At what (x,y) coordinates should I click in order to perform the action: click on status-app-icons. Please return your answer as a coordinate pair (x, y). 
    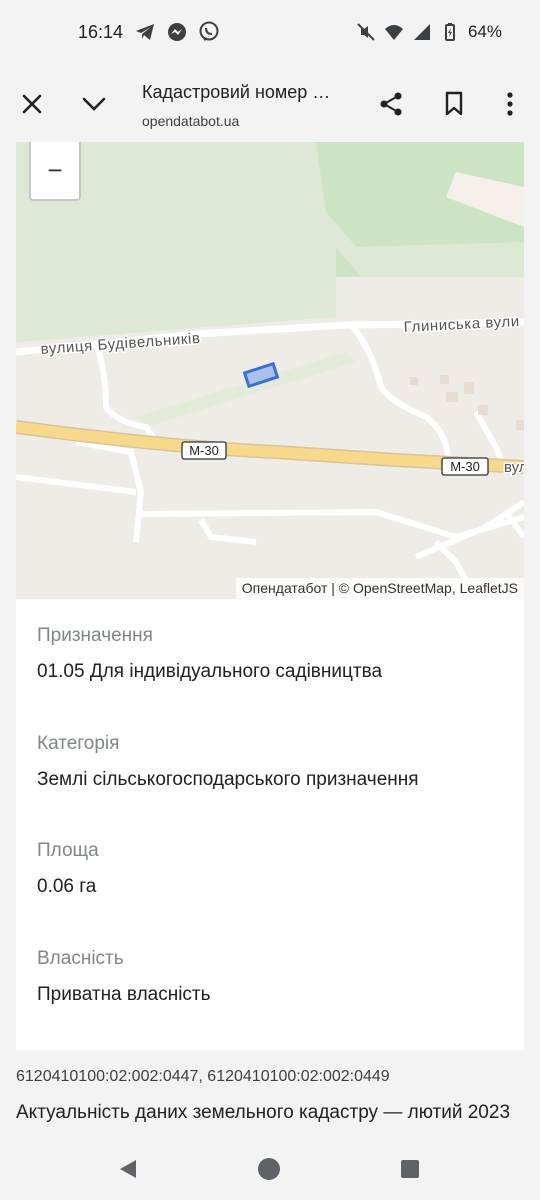
    Looking at the image, I should click on (177, 32).